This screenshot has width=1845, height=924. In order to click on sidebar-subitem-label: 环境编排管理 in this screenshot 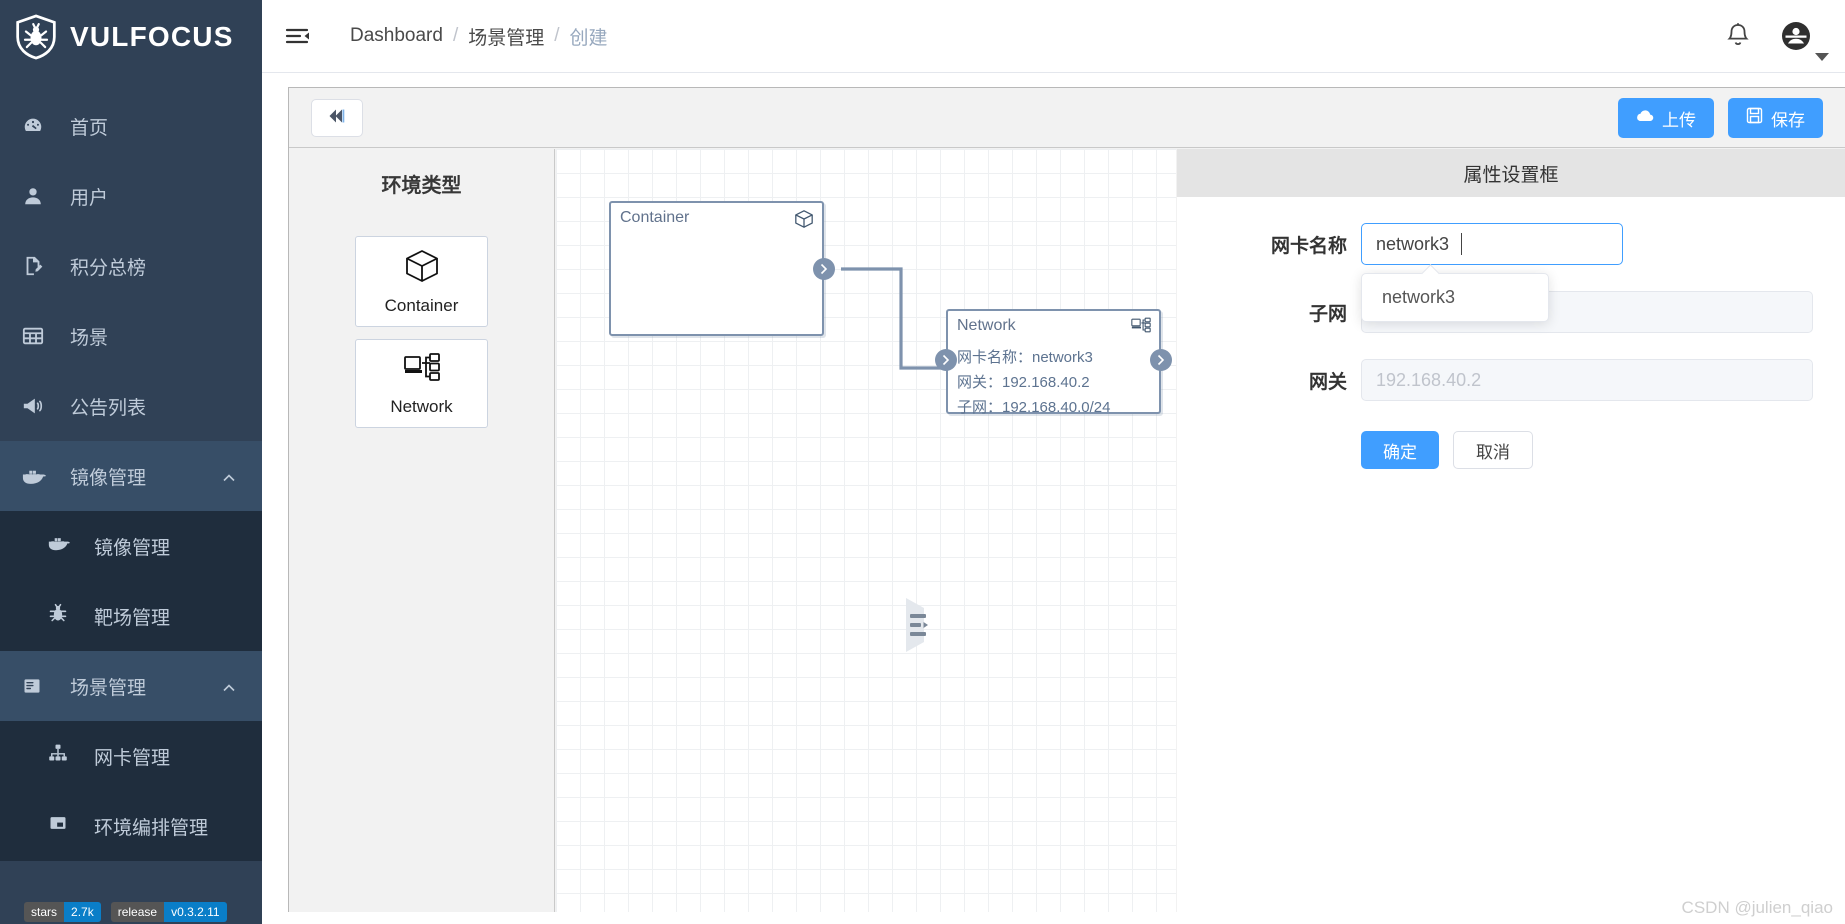, I will do `click(151, 828)`.